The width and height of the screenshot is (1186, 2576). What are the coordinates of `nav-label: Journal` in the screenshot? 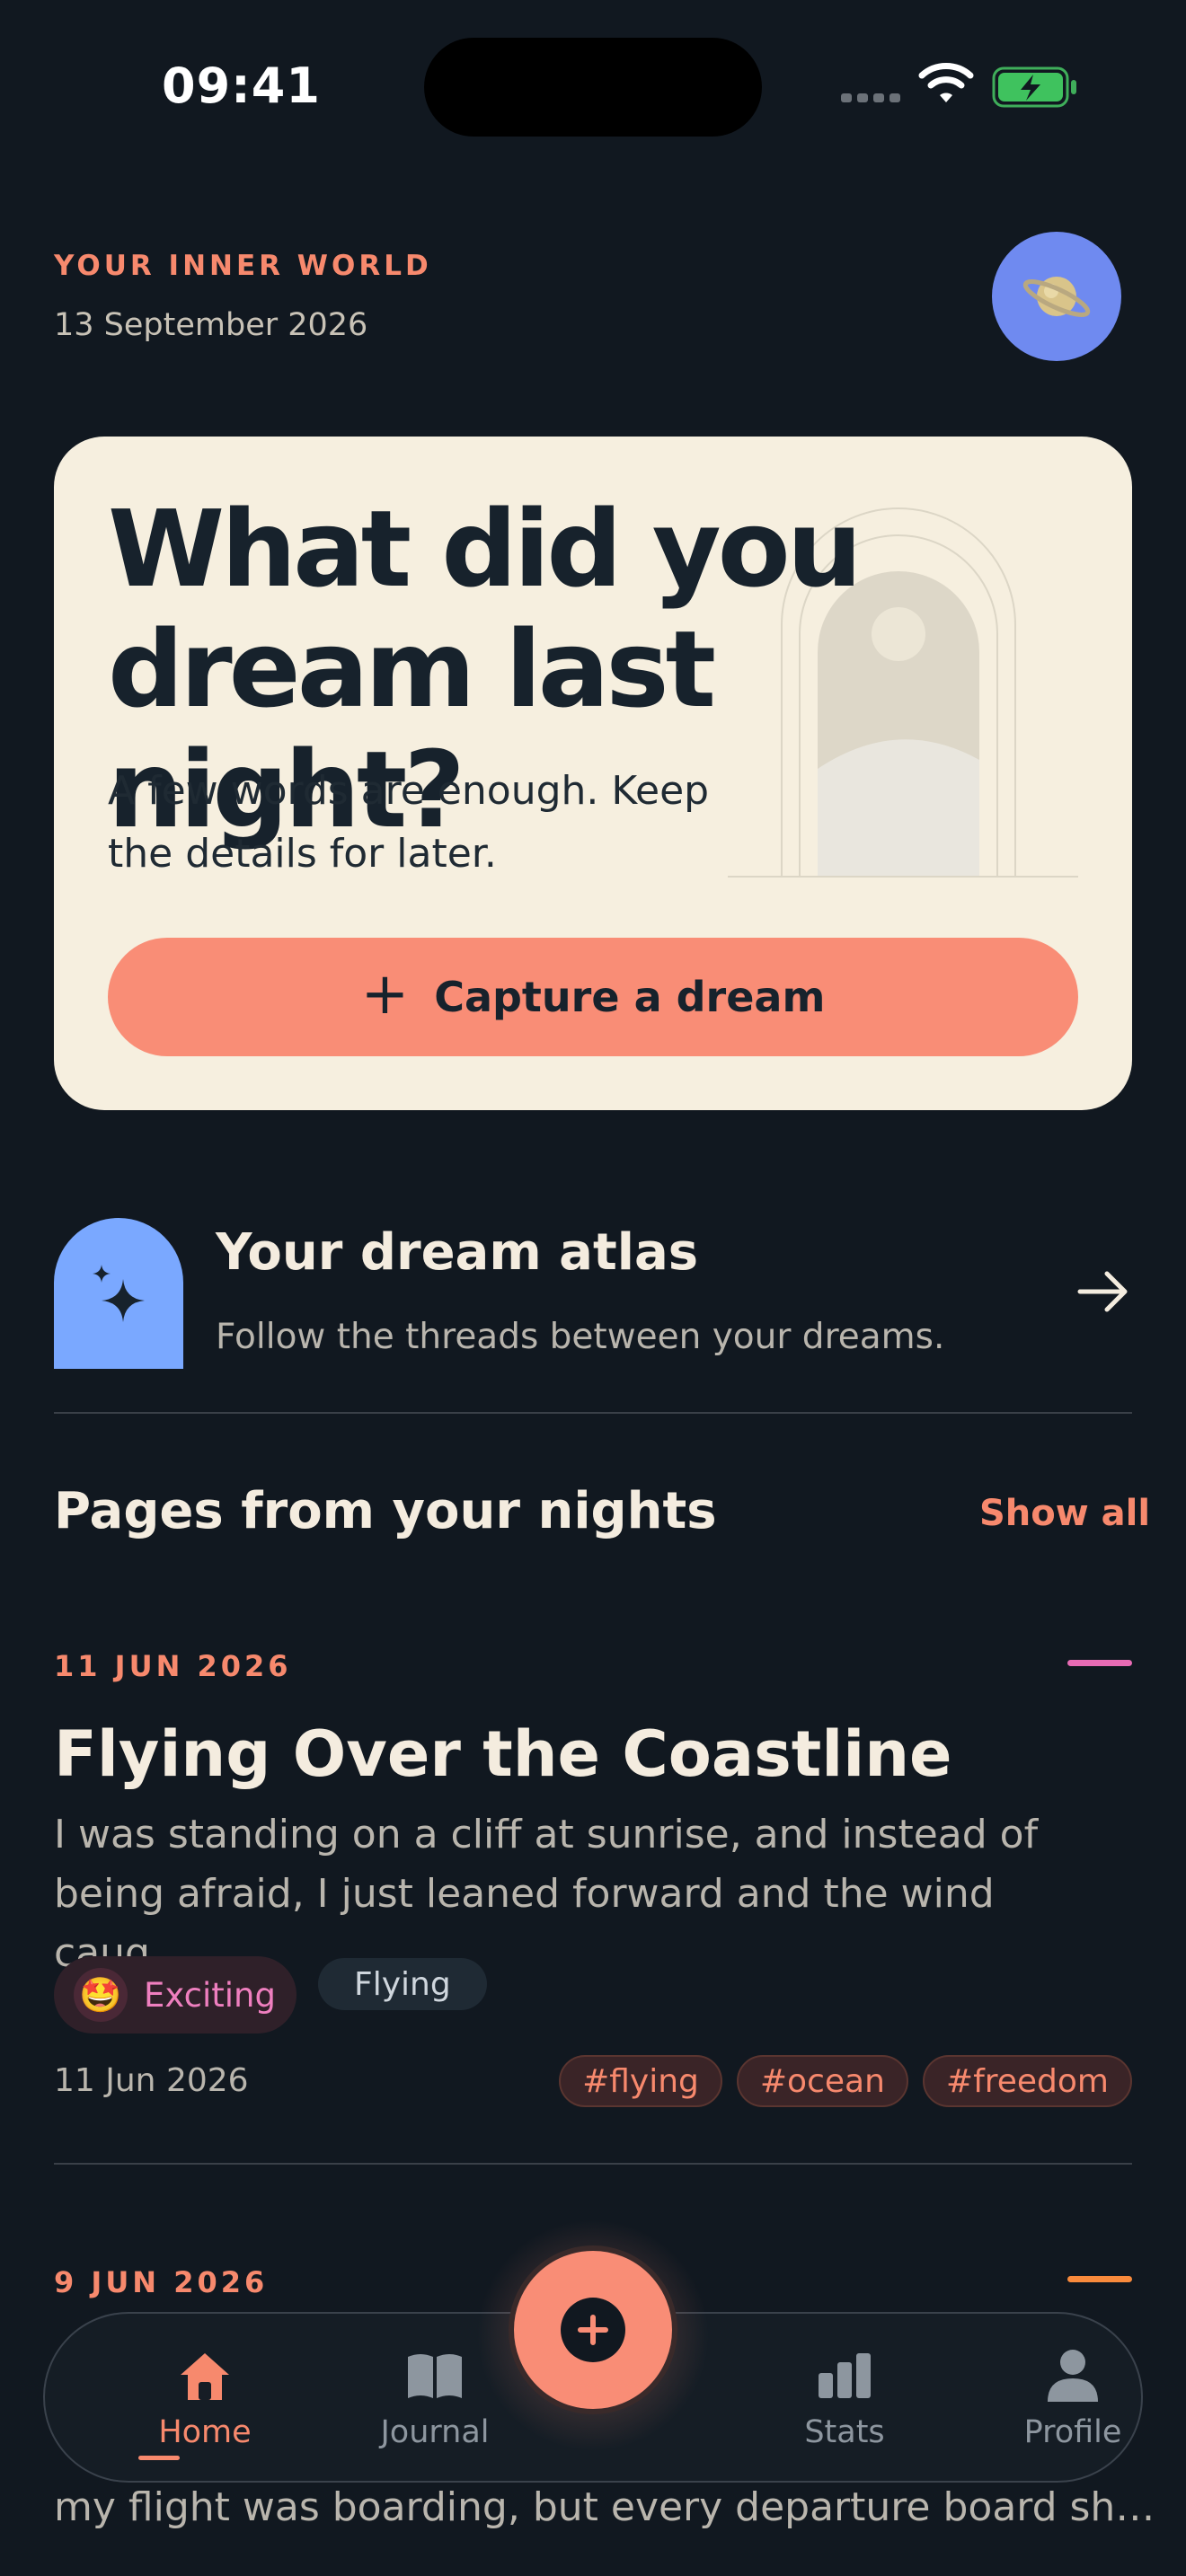 It's located at (435, 2432).